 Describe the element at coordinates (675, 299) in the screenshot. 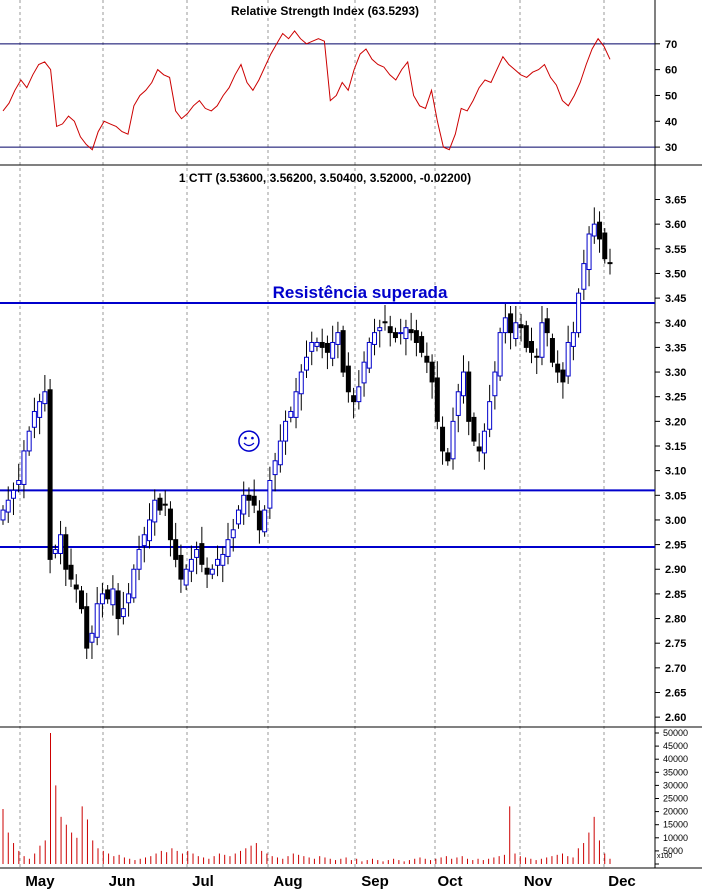

I see `price-tick-label: 3.45` at that location.